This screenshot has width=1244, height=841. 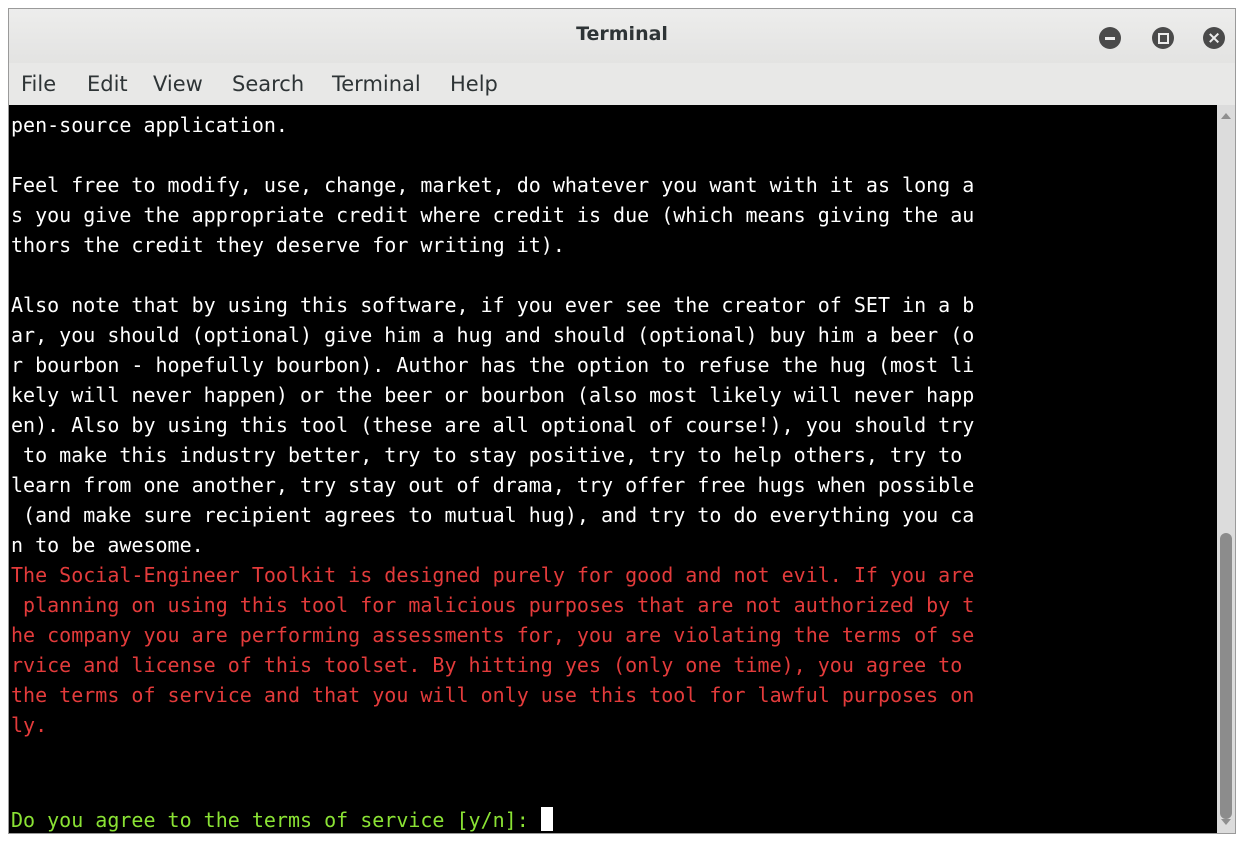 I want to click on minimize-icon, so click(x=1110, y=38).